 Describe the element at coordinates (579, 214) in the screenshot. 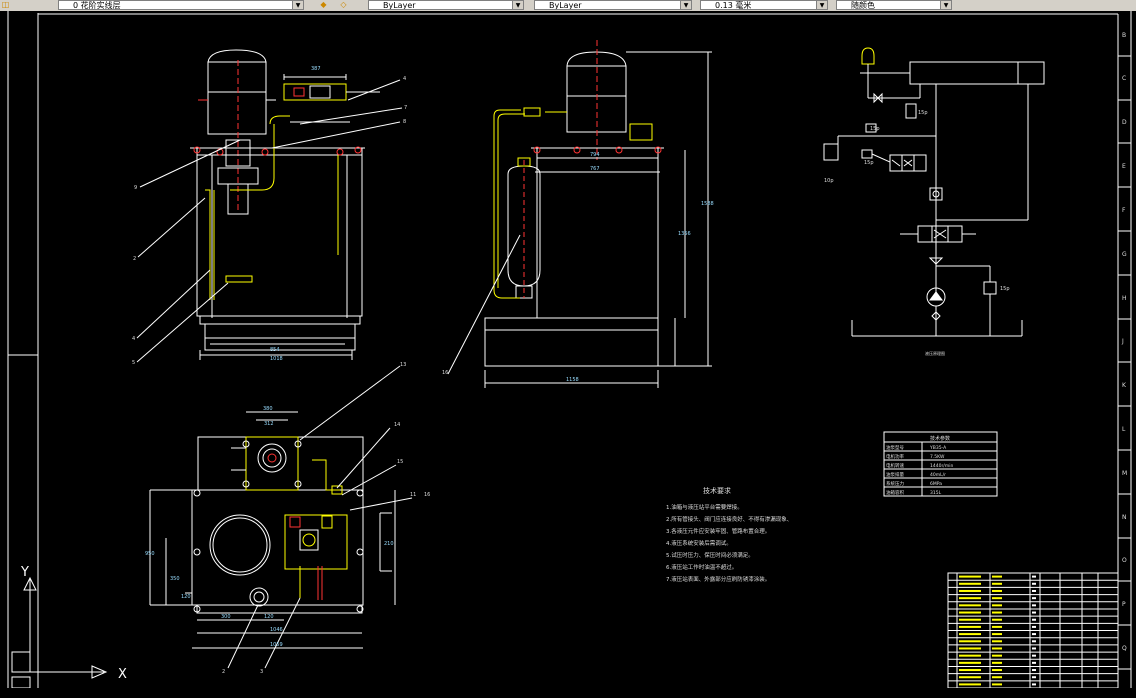

I see `side-view` at that location.